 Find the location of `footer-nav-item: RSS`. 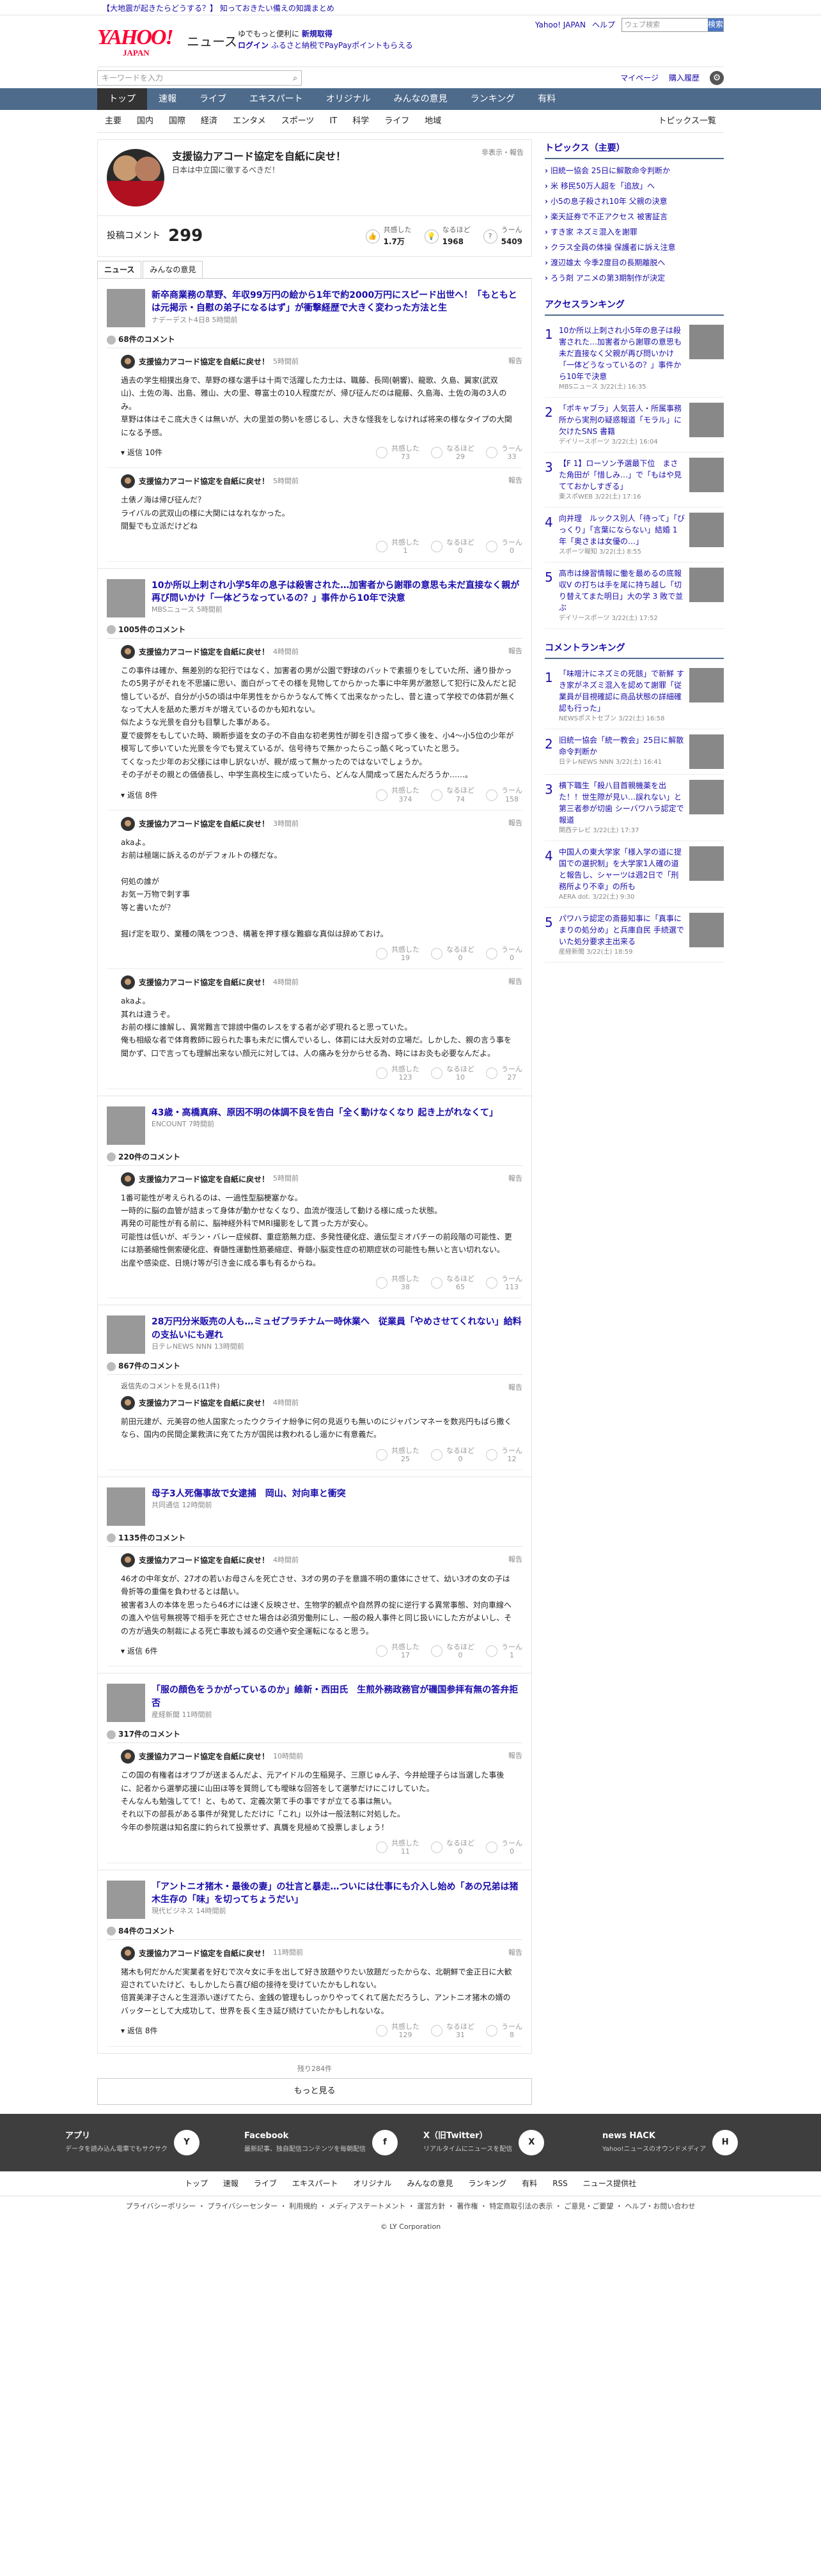

footer-nav-item: RSS is located at coordinates (560, 2183).